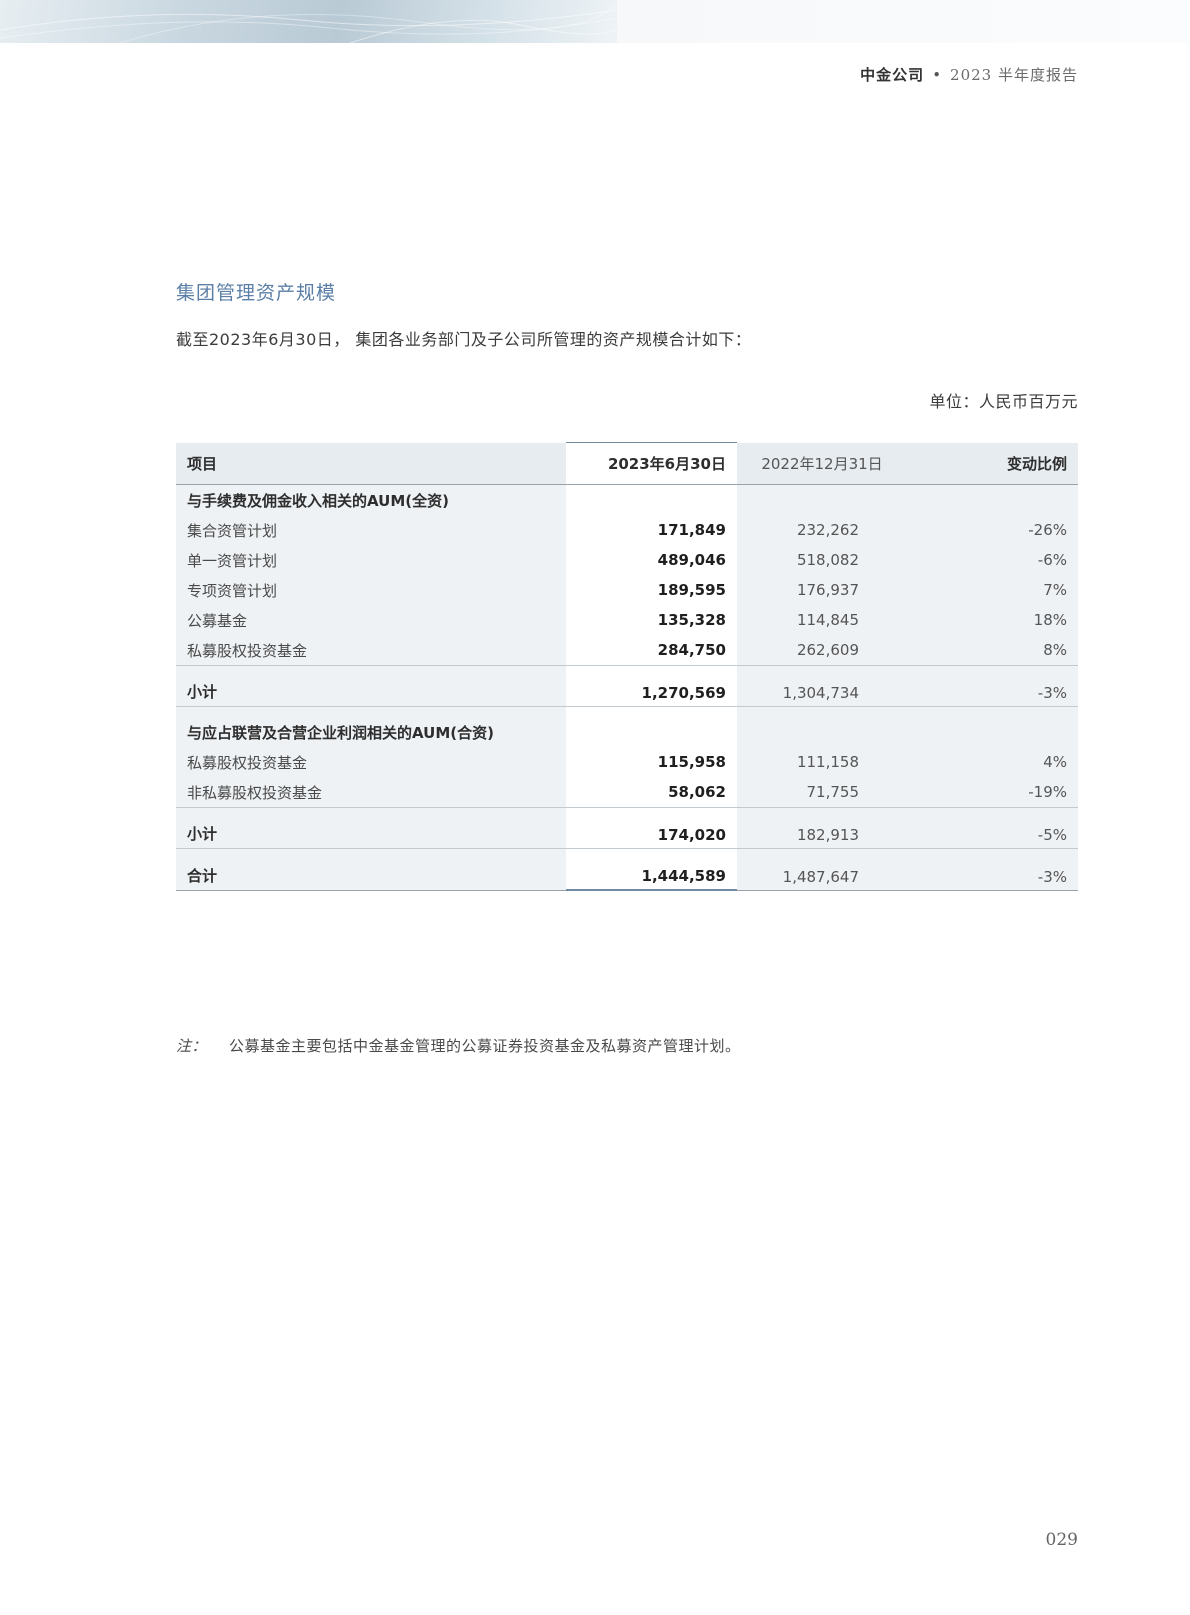 This screenshot has height=1615, width=1190. Describe the element at coordinates (651, 463) in the screenshot. I see `header-current-period: 2023年6月30日` at that location.